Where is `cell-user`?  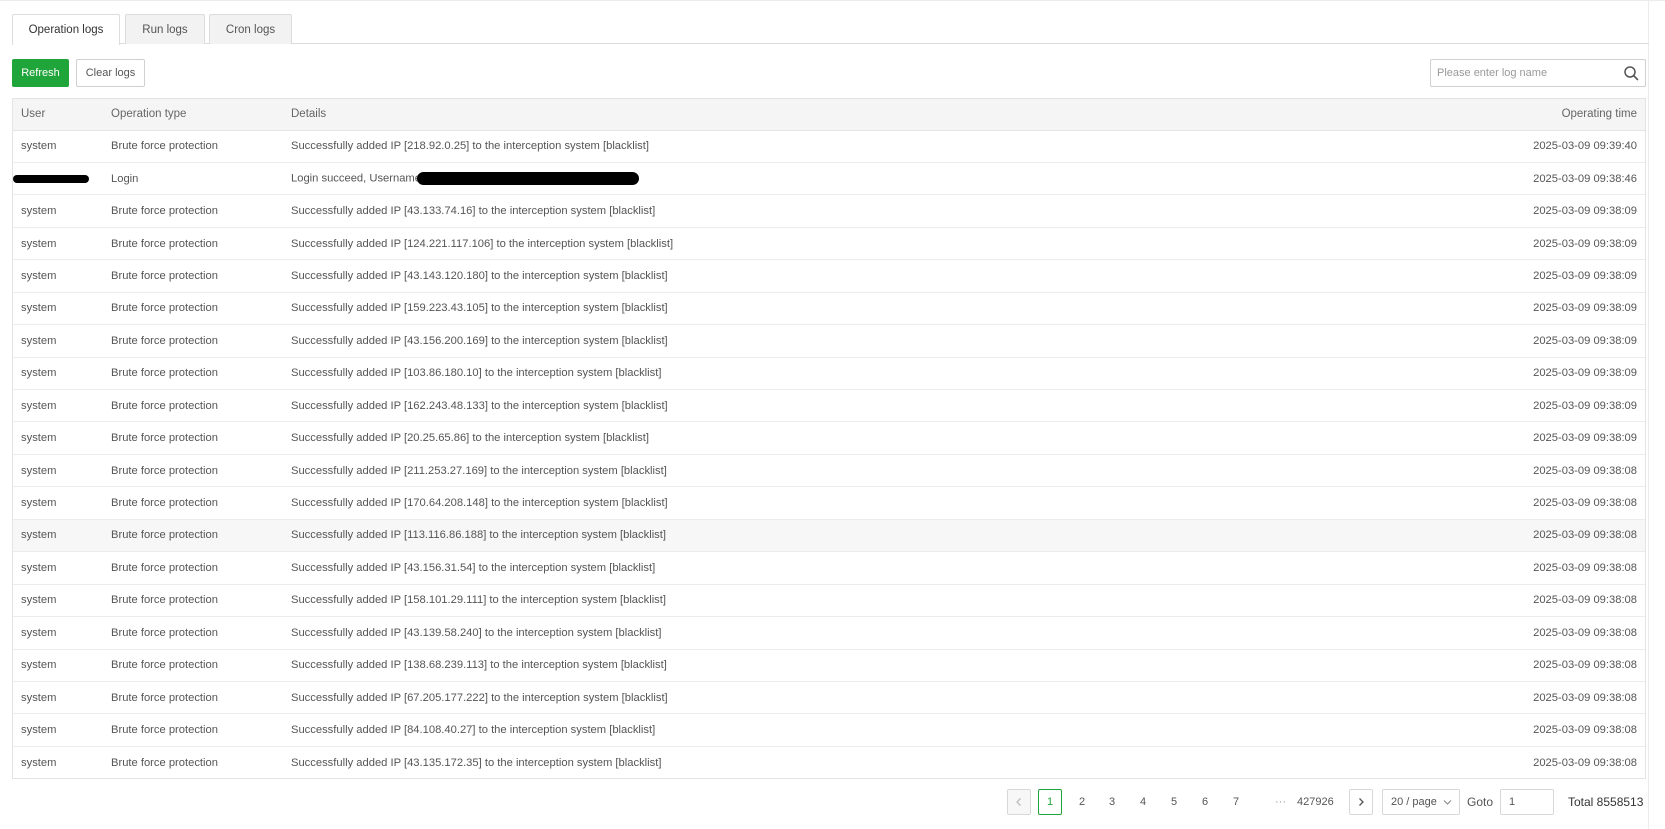
cell-user is located at coordinates (58, 179).